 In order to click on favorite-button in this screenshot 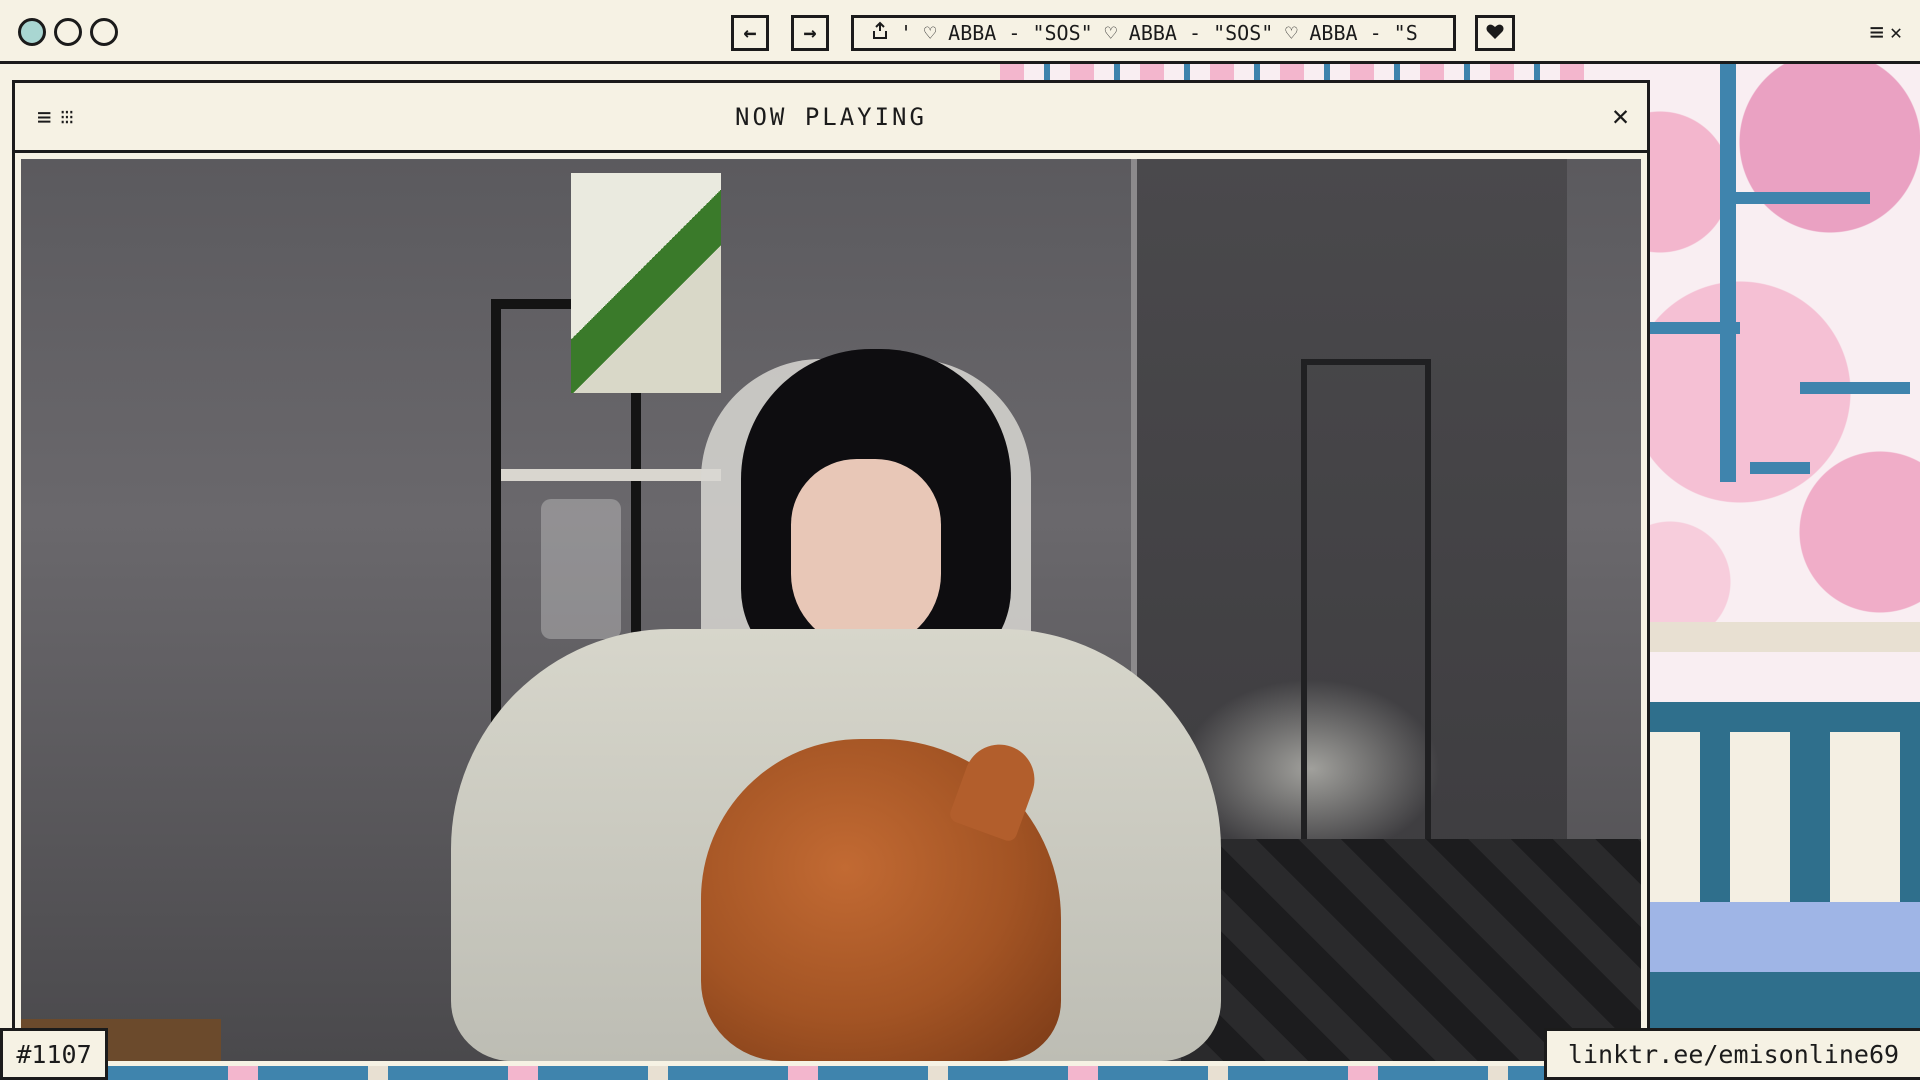, I will do `click(1495, 33)`.